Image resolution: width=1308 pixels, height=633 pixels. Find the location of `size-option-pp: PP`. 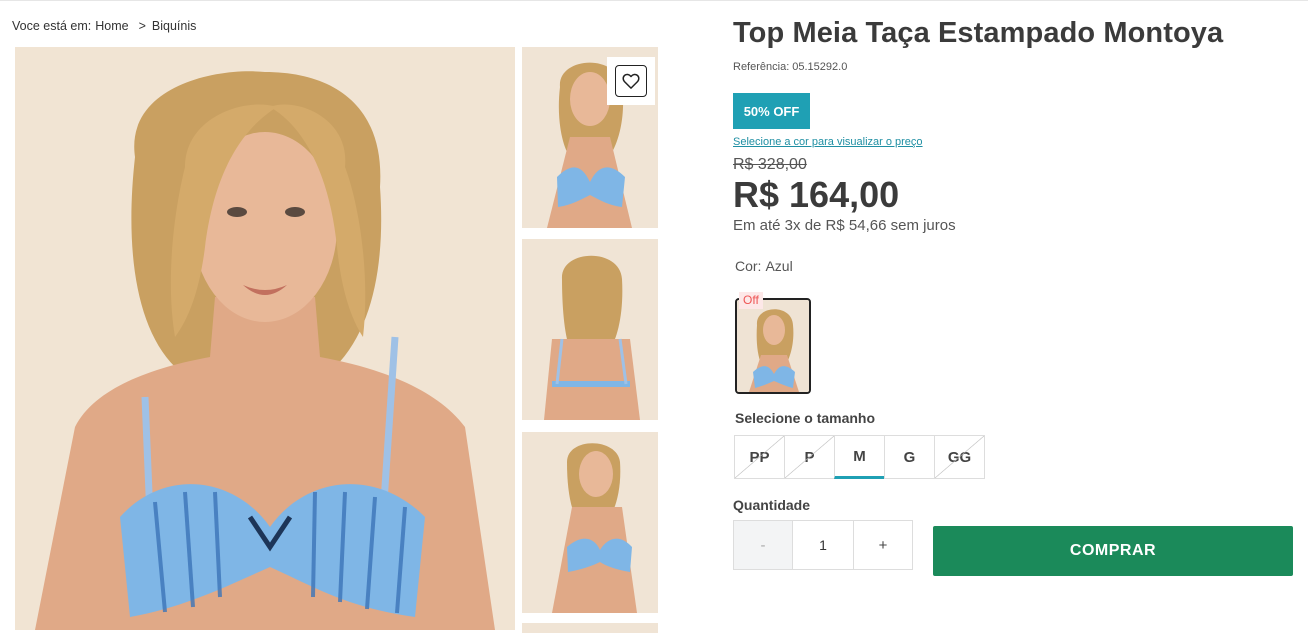

size-option-pp: PP is located at coordinates (759, 457).